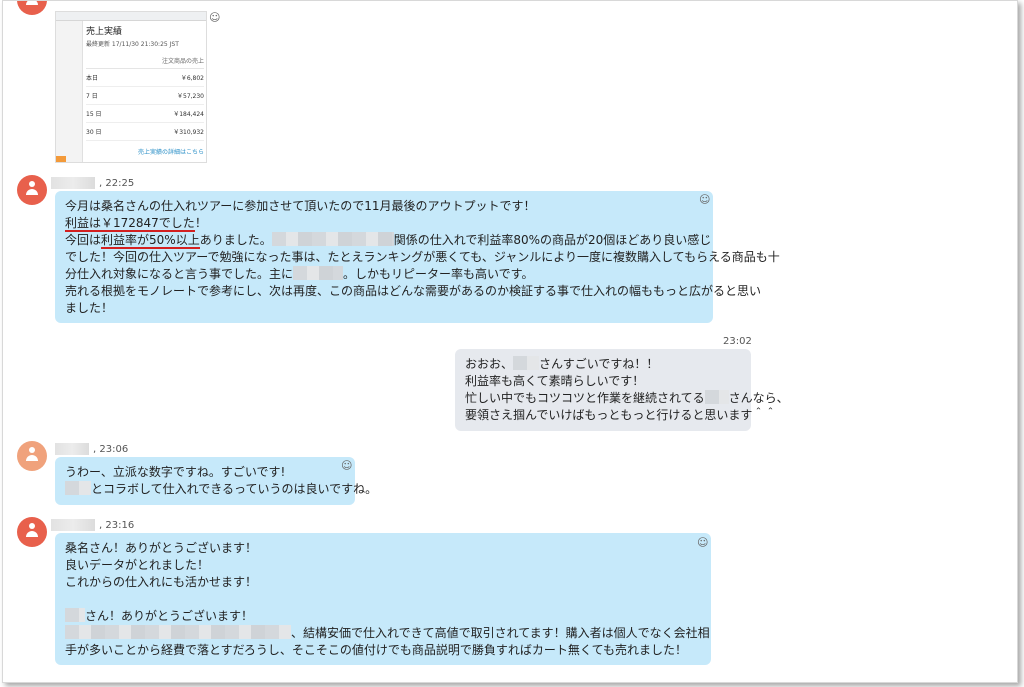  I want to click on message-line: さん！ありがとうございます！, so click(383, 616).